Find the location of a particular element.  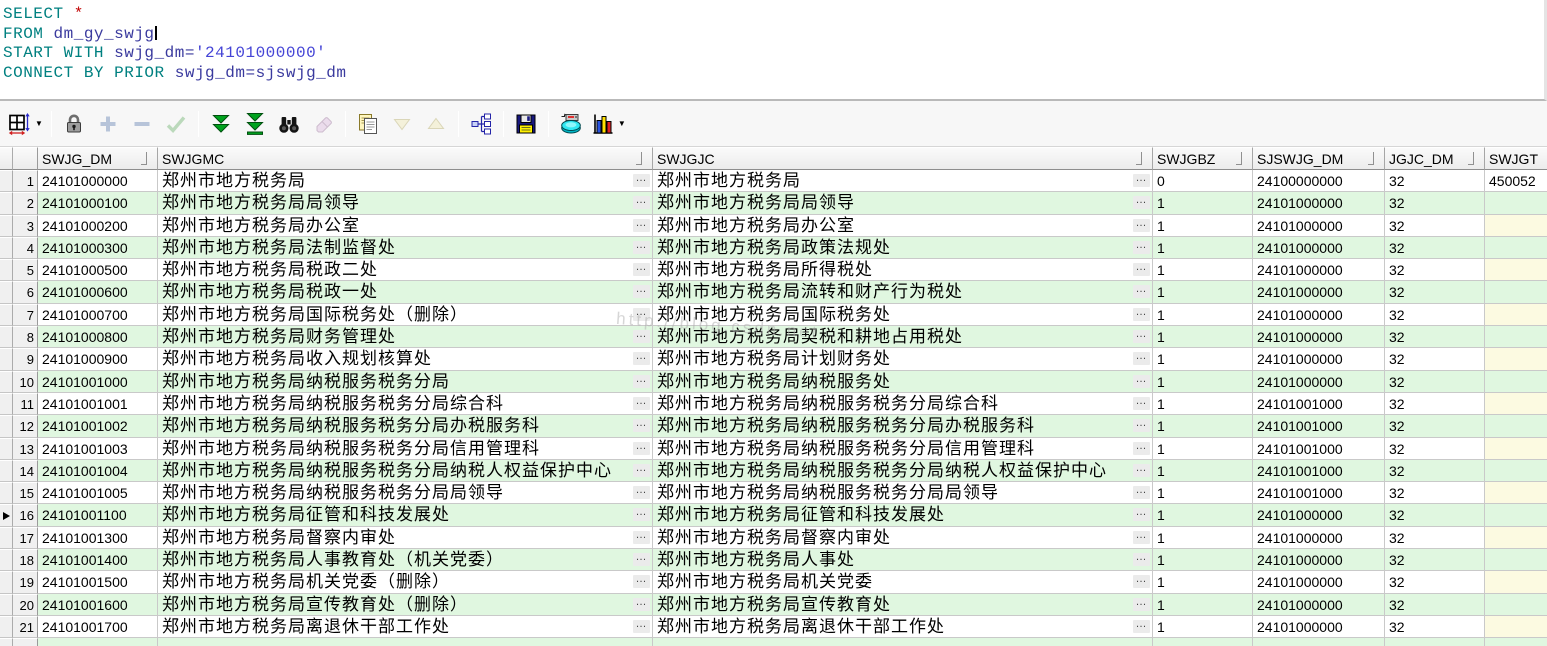

cell-sjswjg_dm: 24100000000 is located at coordinates (1319, 181).